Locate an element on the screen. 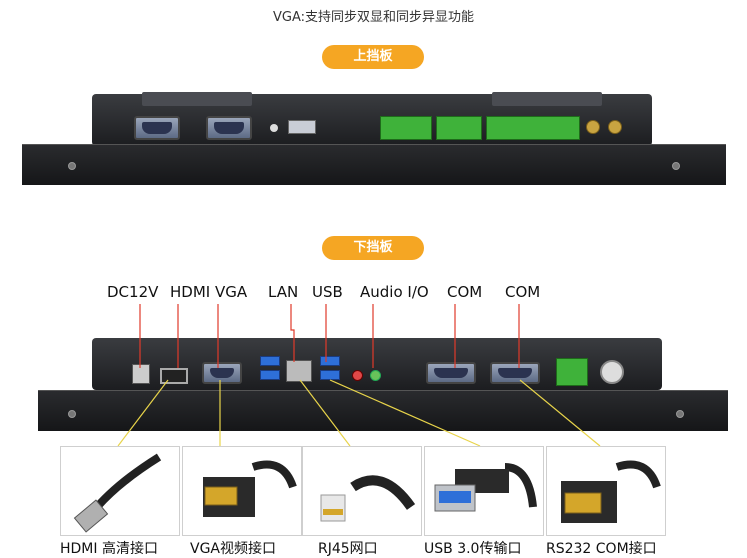 The height and width of the screenshot is (558, 747). callout-hdmi is located at coordinates (143, 413).